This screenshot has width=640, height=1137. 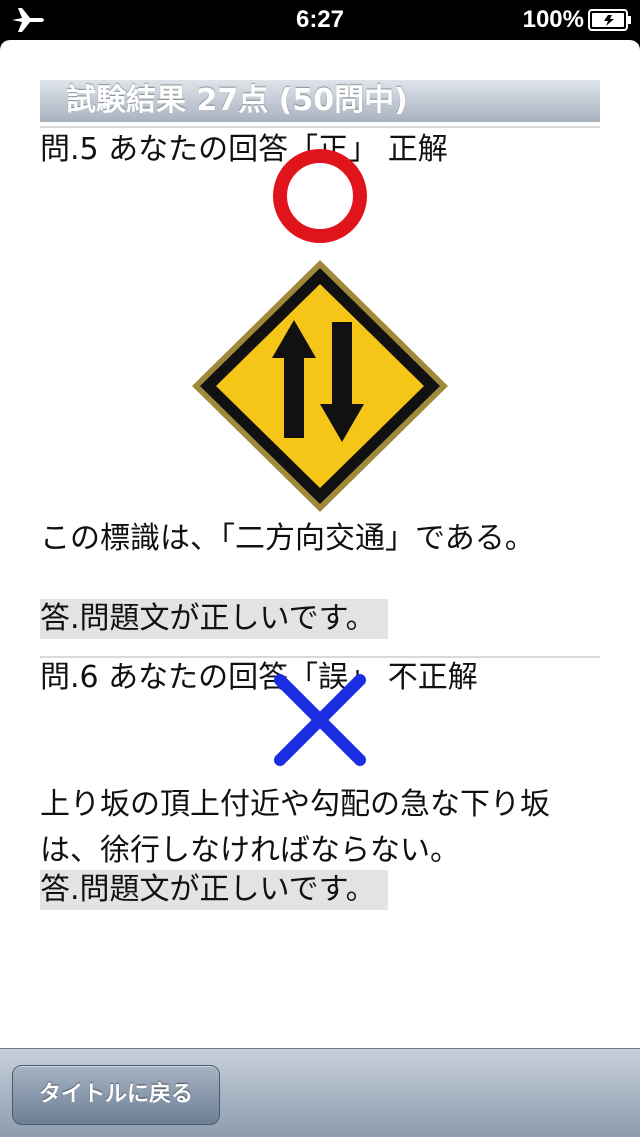 I want to click on question-6-answer: 答.問題文が正しいです。, so click(x=214, y=890).